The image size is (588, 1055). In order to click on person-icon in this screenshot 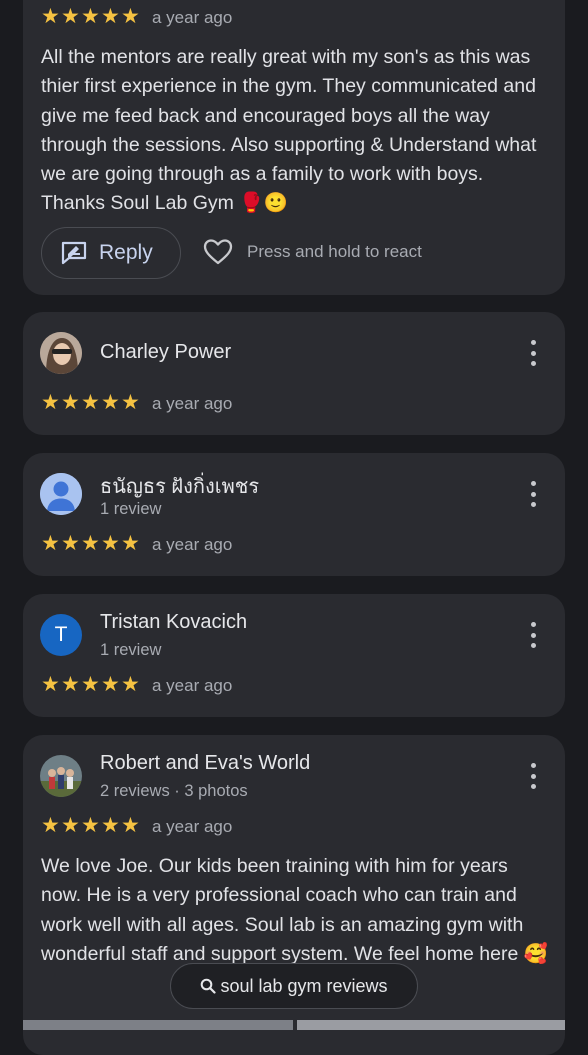, I will do `click(61, 494)`.